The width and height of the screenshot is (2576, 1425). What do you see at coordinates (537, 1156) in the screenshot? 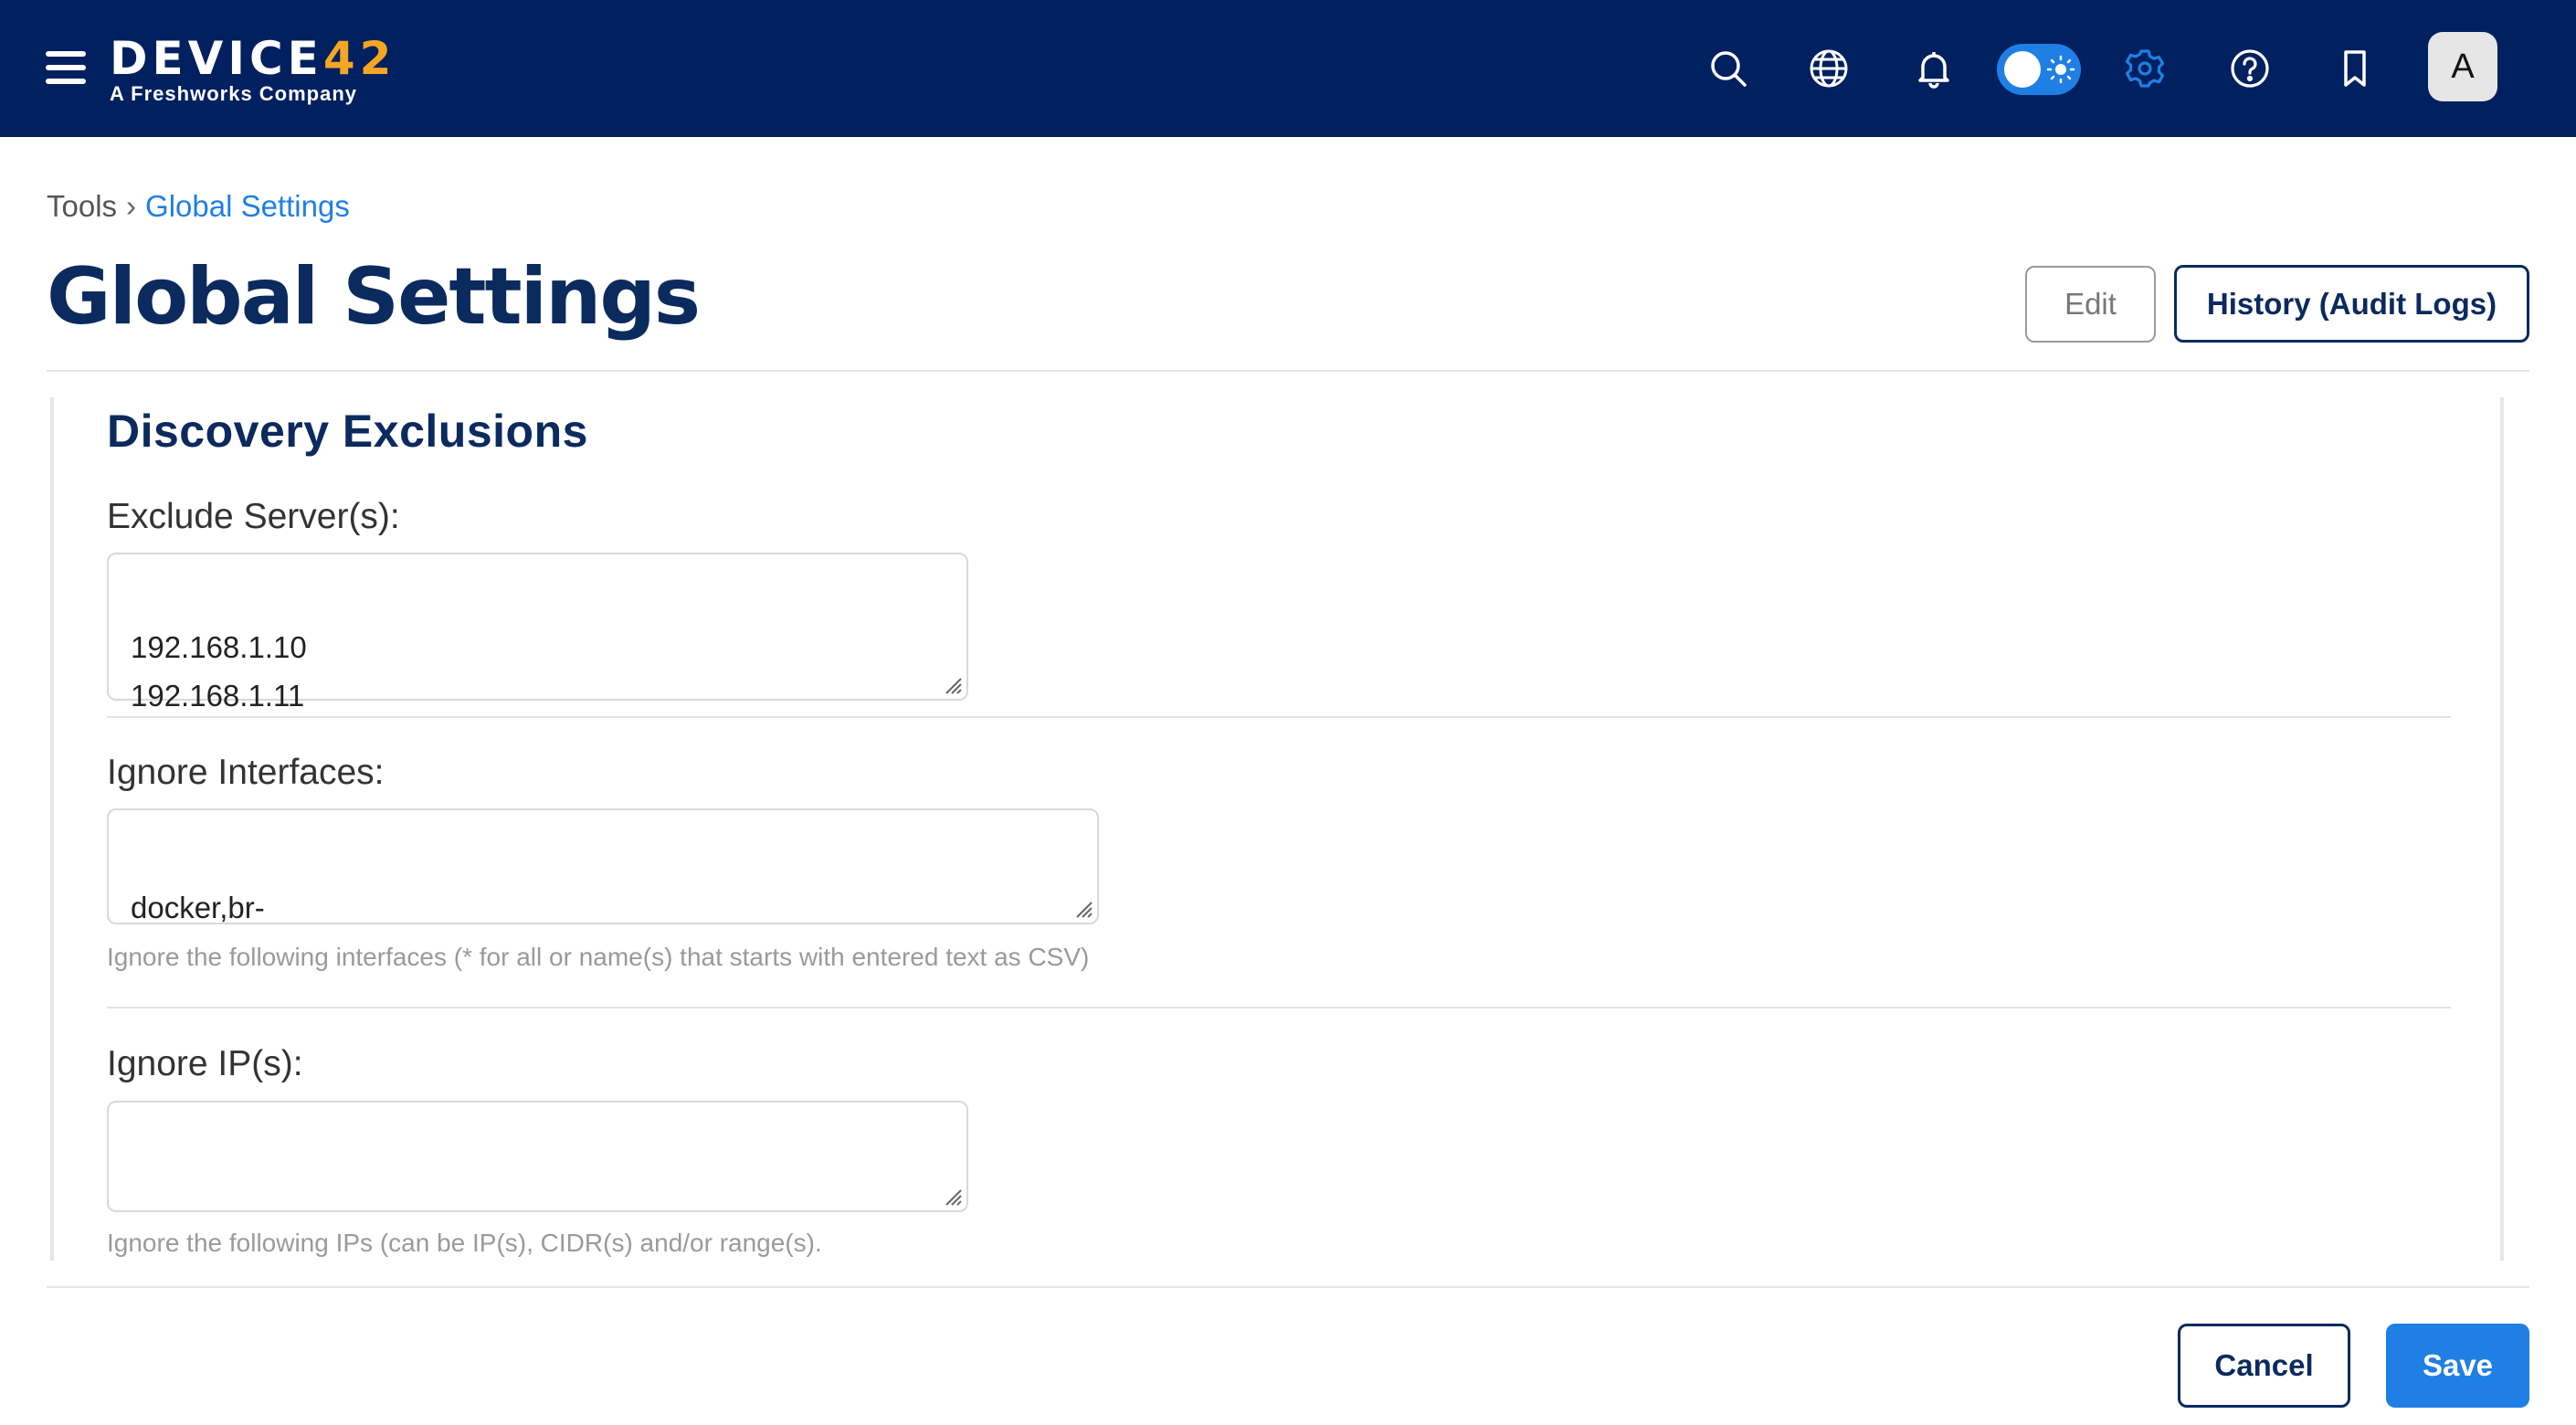
I see `ignore-ips-textarea` at bounding box center [537, 1156].